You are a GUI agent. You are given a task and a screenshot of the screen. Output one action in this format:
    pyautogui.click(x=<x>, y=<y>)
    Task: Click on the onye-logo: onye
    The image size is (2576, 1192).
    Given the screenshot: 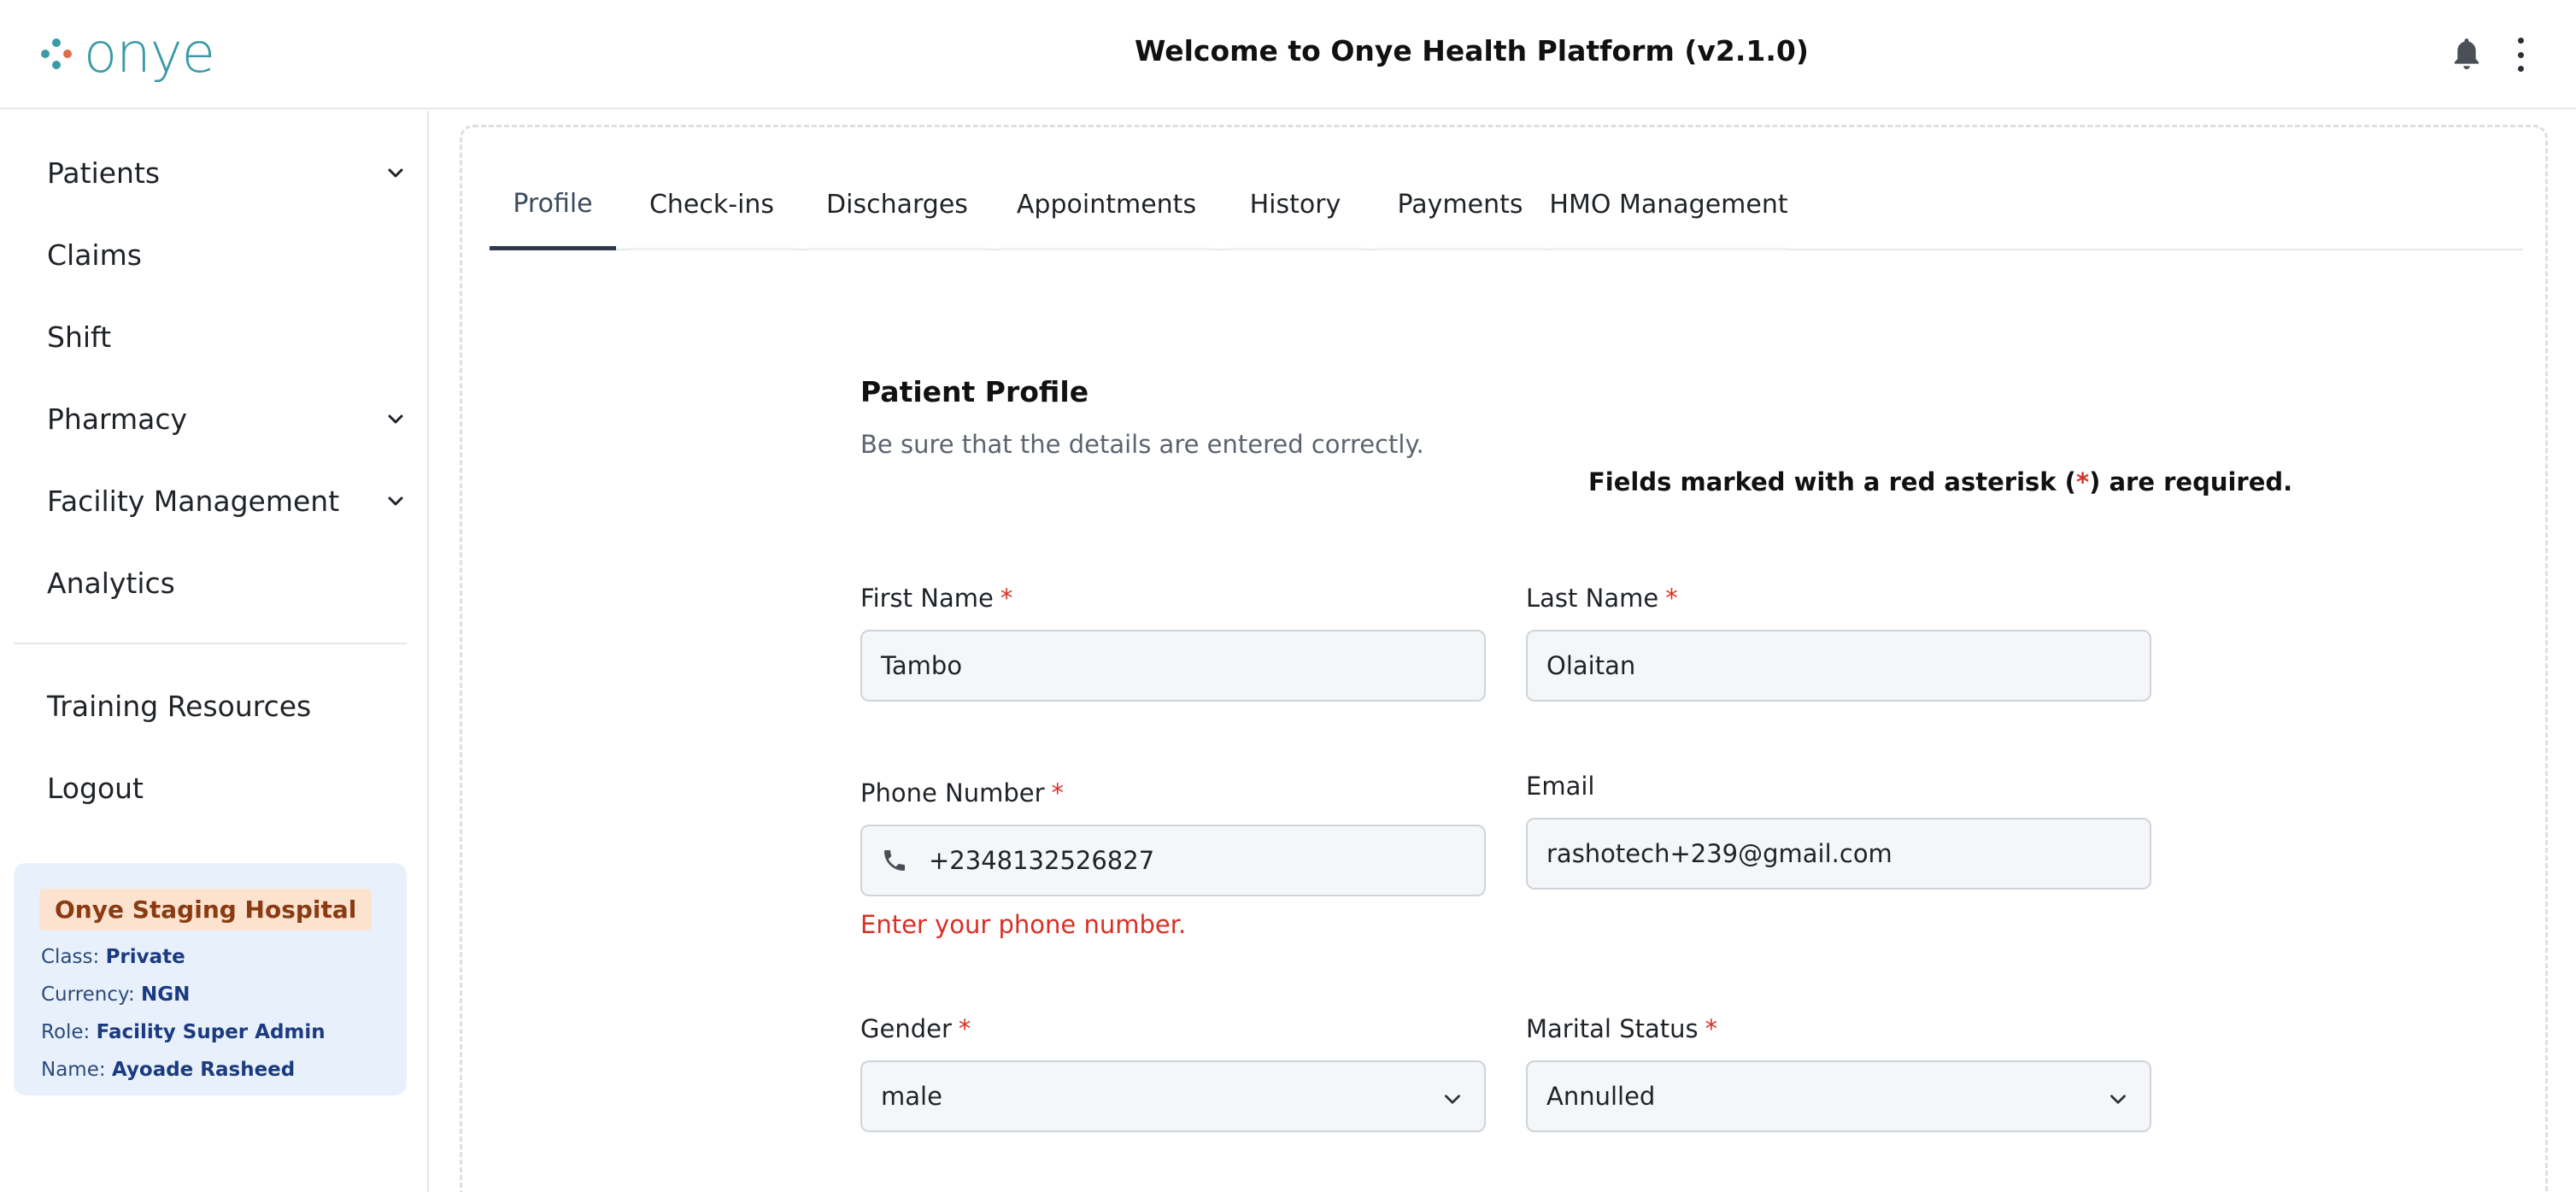 What is the action you would take?
    pyautogui.click(x=126, y=54)
    